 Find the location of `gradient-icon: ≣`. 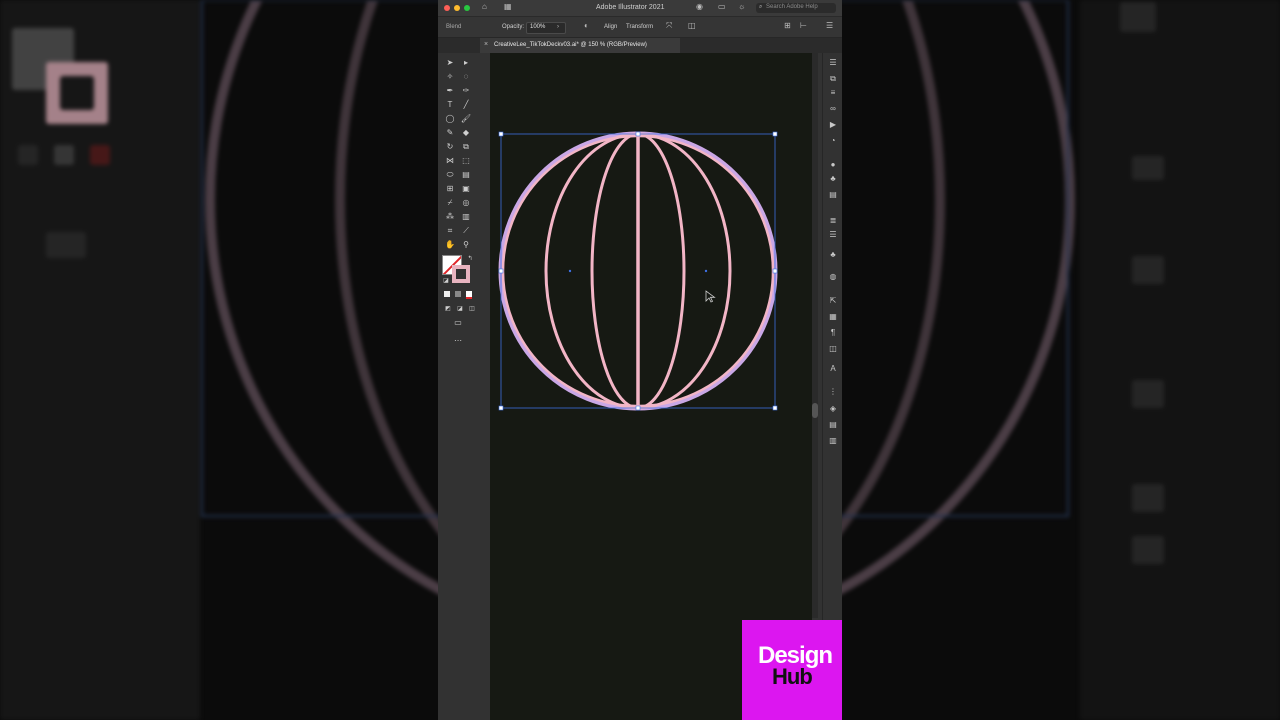

gradient-icon: ≣ is located at coordinates (833, 221).